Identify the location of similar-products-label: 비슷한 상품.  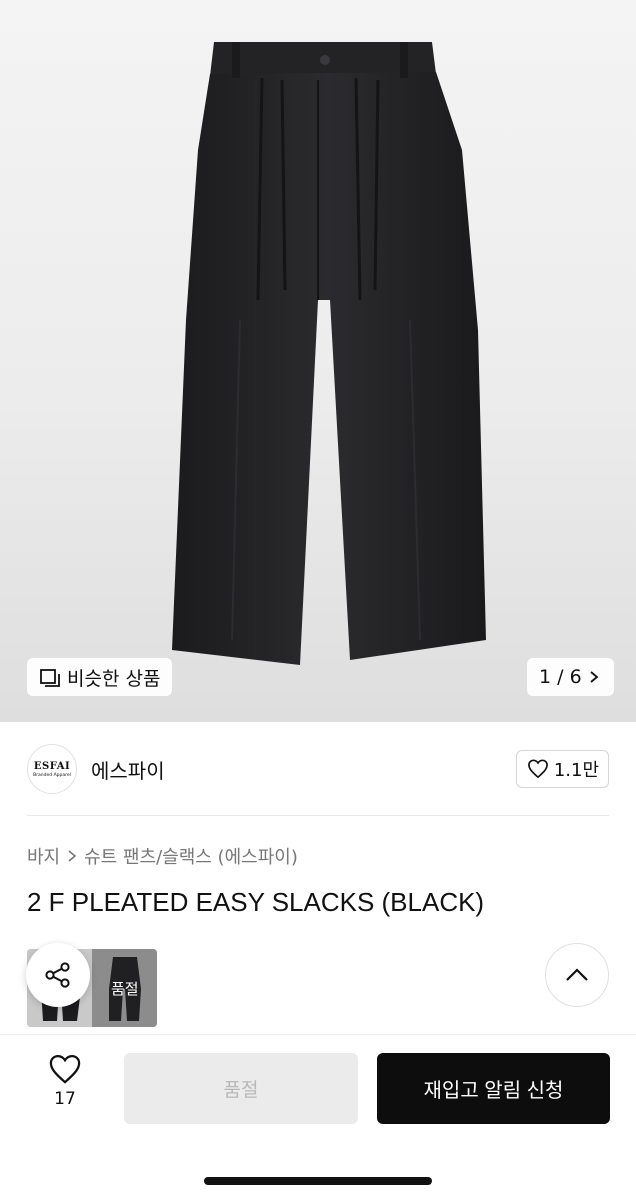
(114, 678).